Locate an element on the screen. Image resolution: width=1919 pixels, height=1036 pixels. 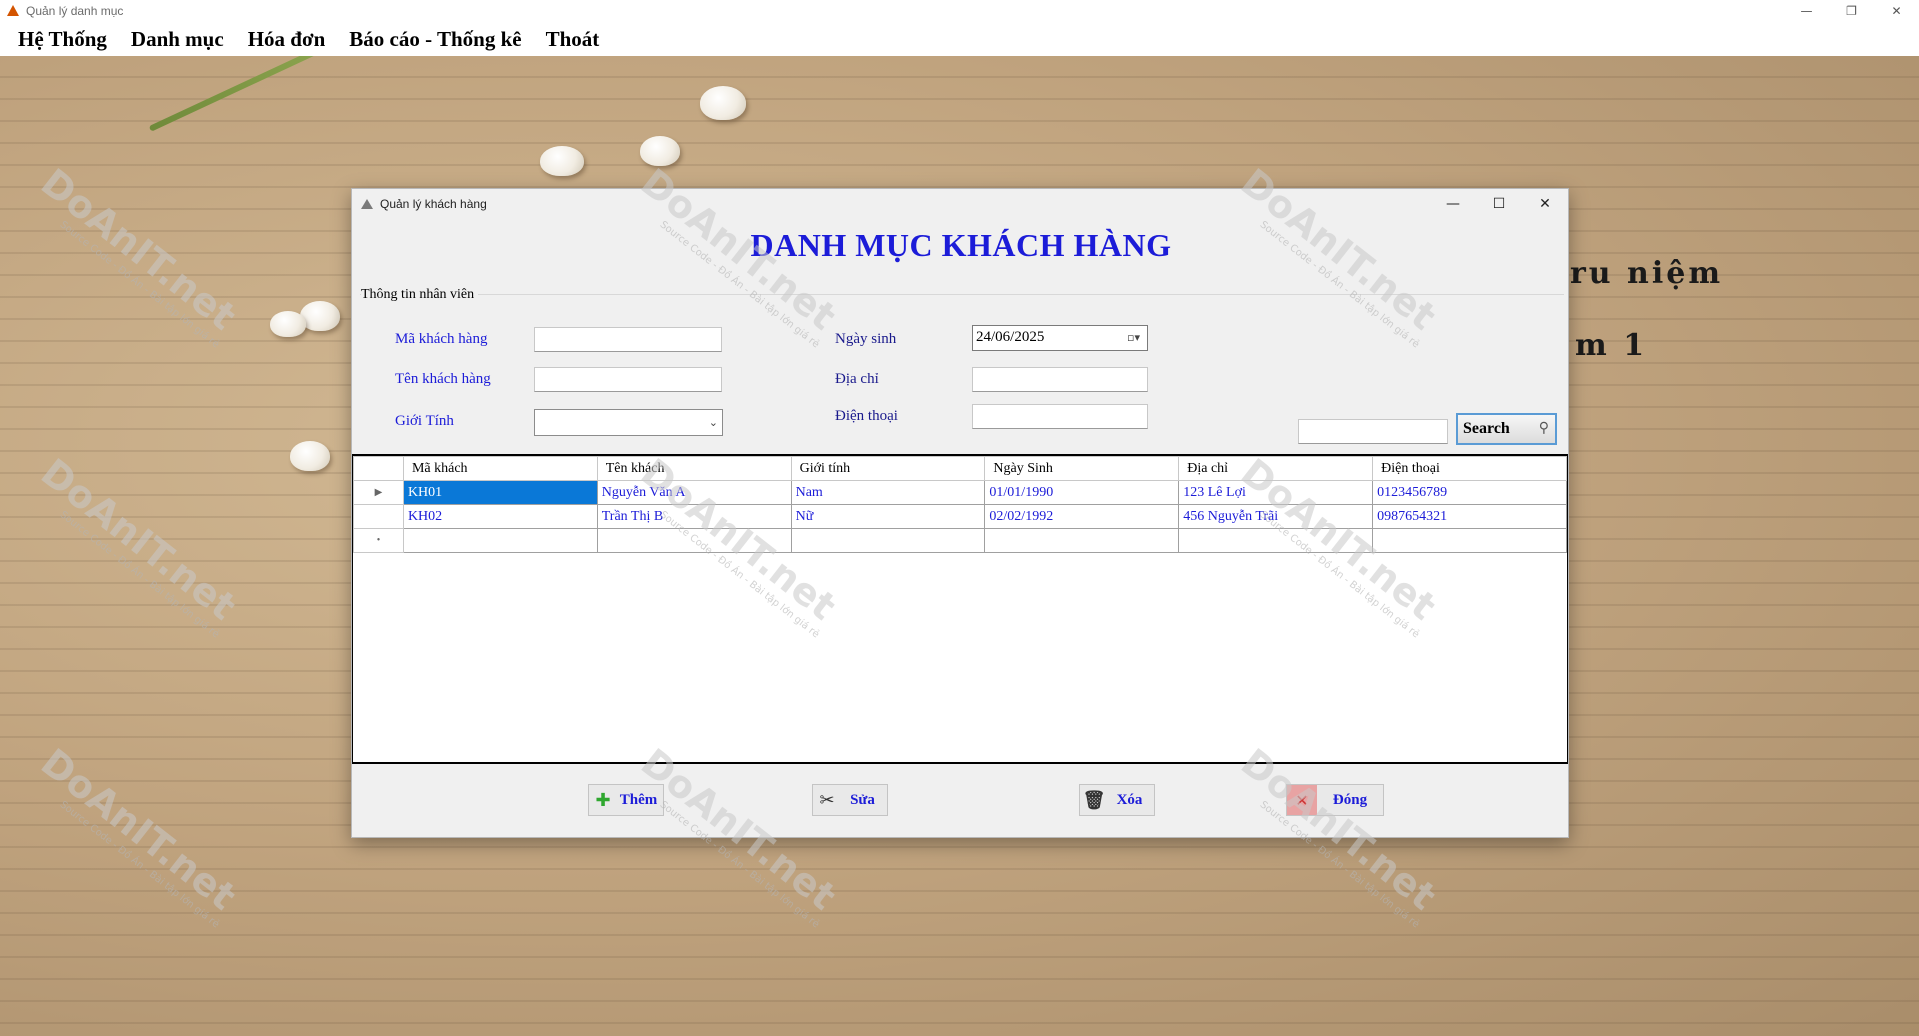
table-cell: KH01 is located at coordinates (500, 492).